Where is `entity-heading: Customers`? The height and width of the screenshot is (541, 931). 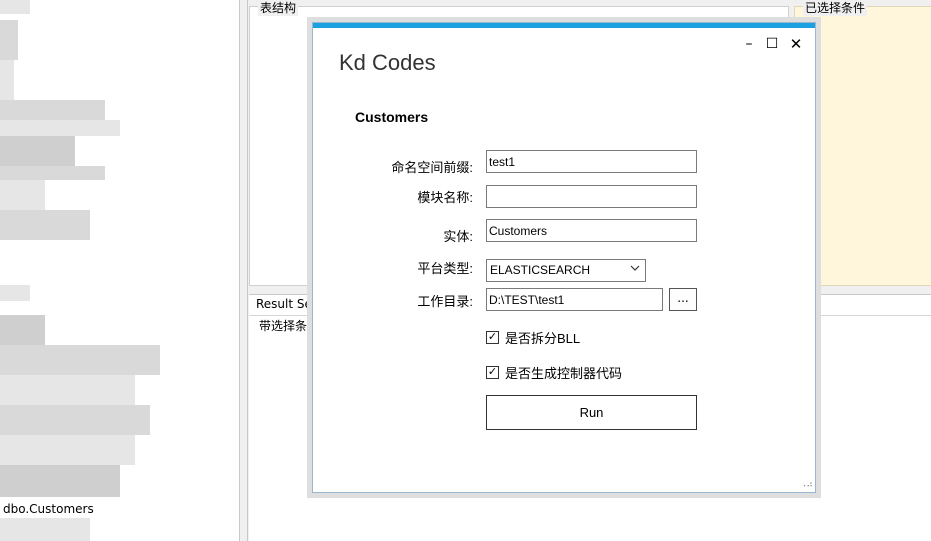
entity-heading: Customers is located at coordinates (392, 117).